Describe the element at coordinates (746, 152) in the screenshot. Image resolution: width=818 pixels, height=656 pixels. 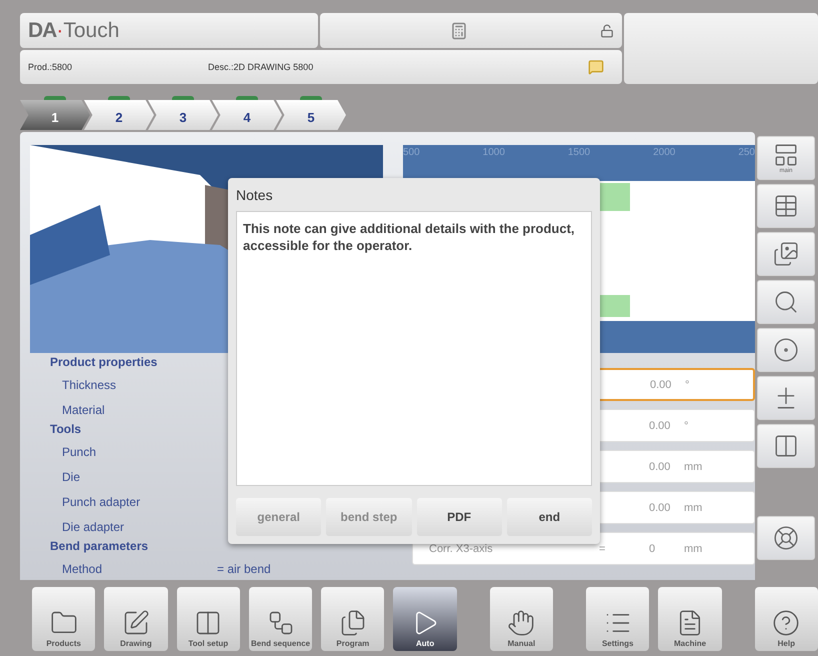
I see `ruler-tick: 250` at that location.